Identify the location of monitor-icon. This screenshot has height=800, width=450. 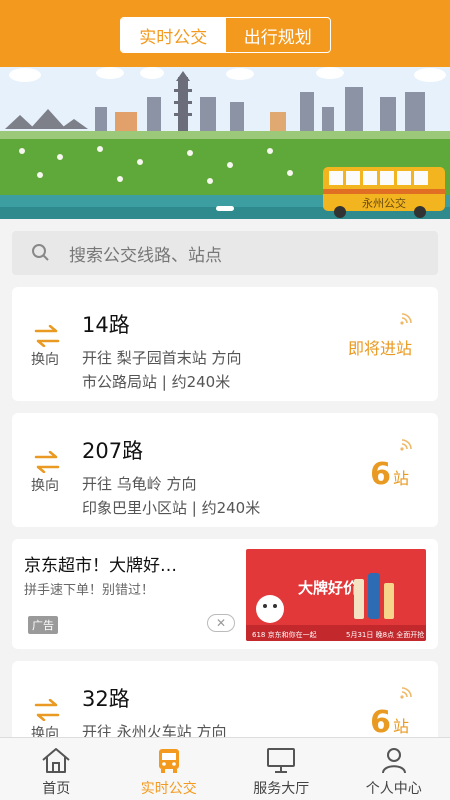
(281, 760).